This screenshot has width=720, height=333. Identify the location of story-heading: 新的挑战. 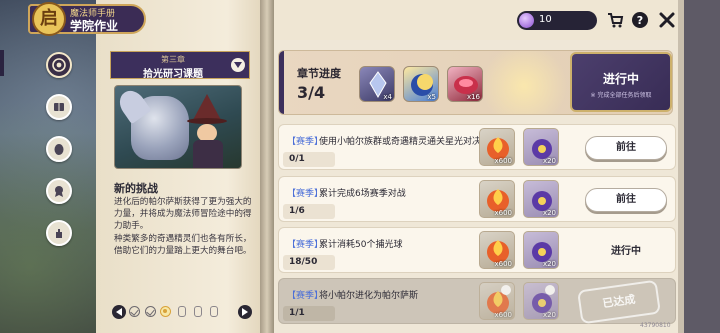
(136, 188).